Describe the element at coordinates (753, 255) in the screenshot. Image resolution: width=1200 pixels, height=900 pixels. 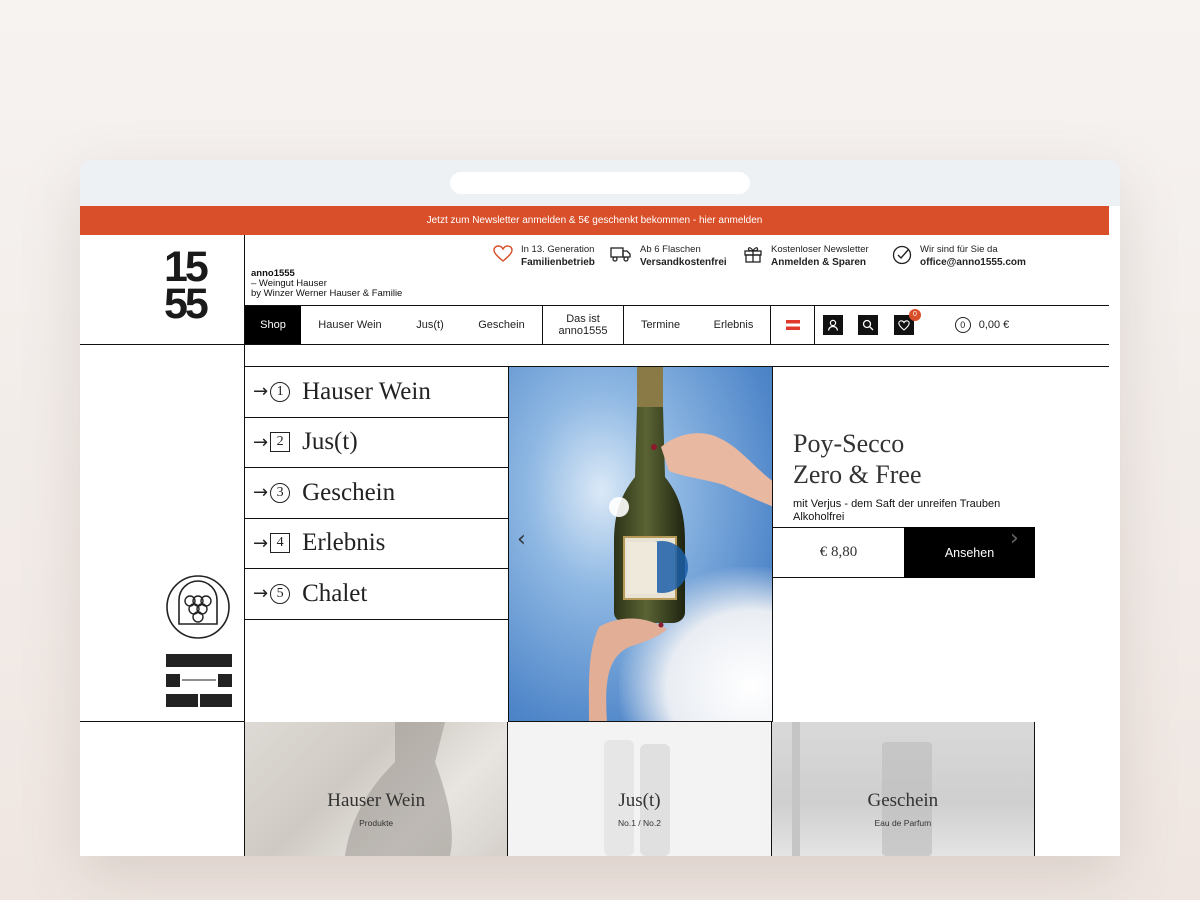
I see `gift-icon` at that location.